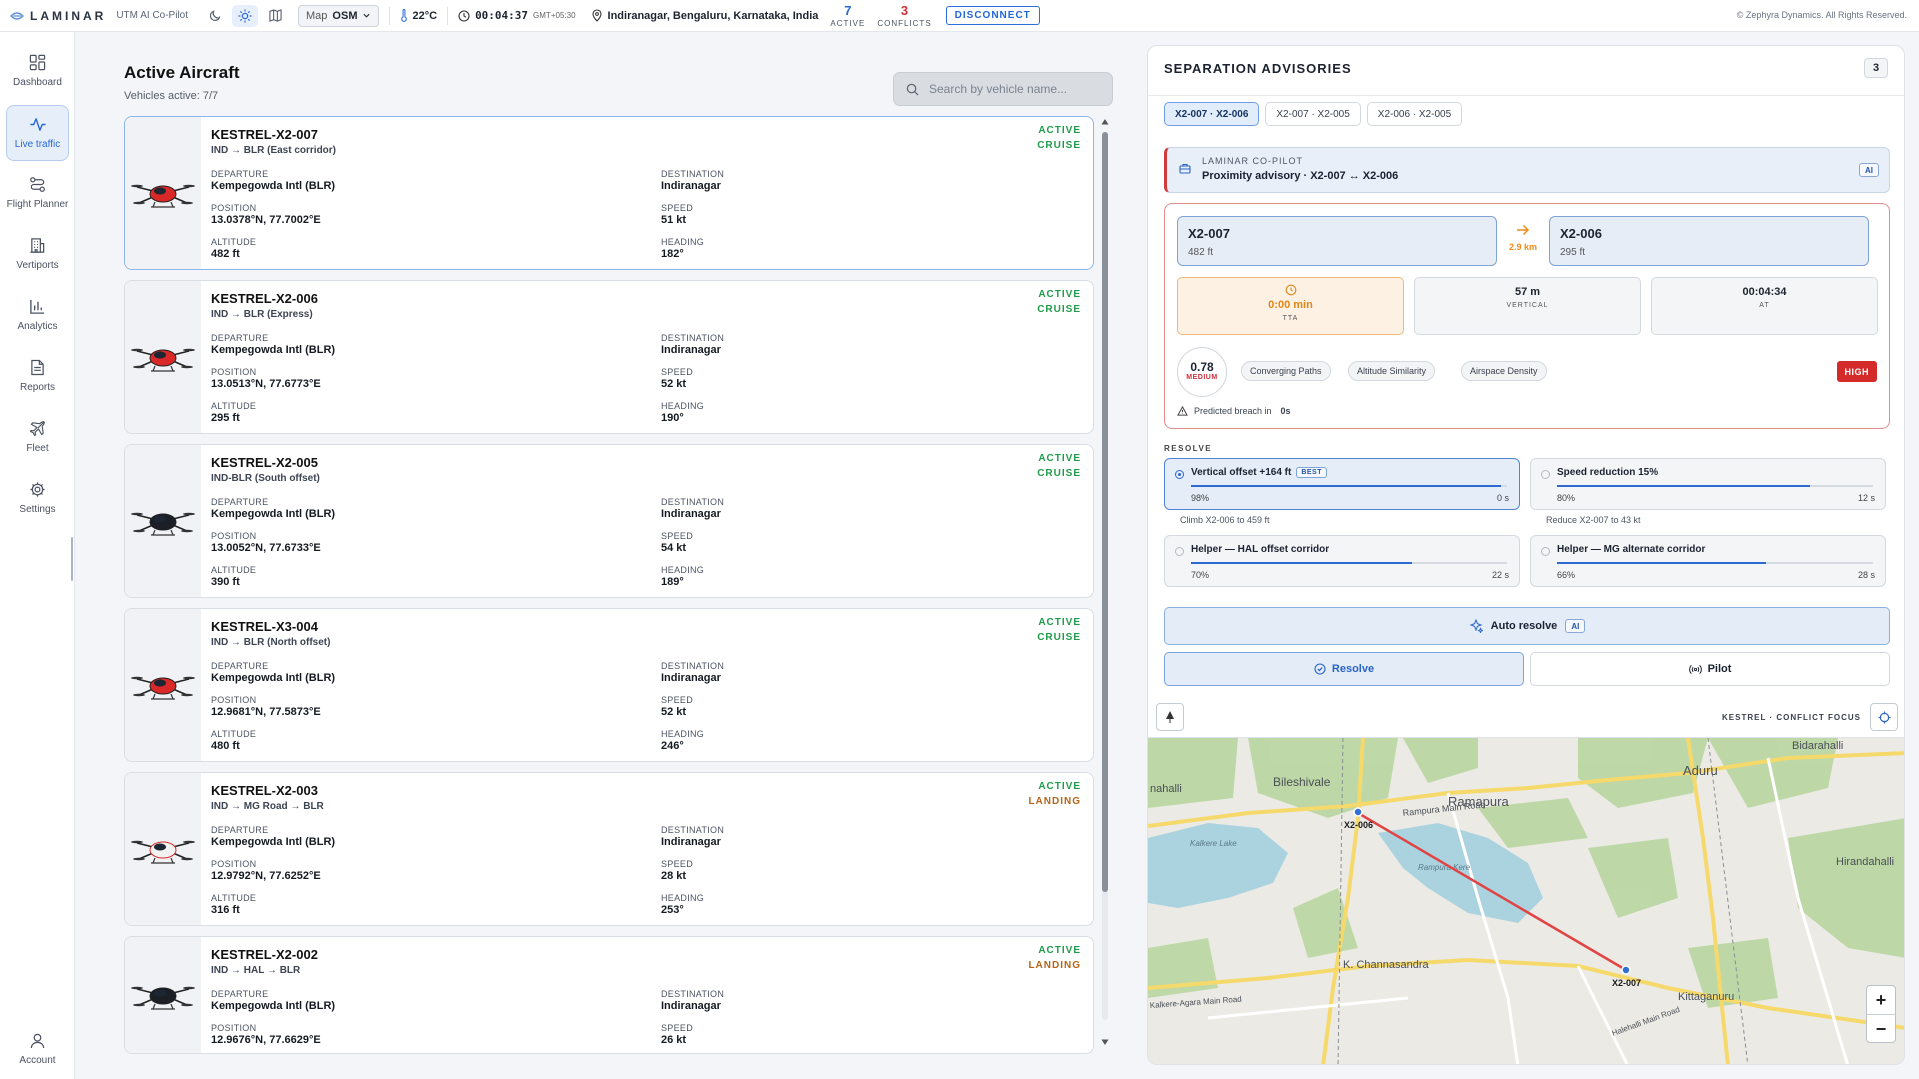  Describe the element at coordinates (1523, 238) in the screenshot. I see `separation-distance: 2.9 km` at that location.